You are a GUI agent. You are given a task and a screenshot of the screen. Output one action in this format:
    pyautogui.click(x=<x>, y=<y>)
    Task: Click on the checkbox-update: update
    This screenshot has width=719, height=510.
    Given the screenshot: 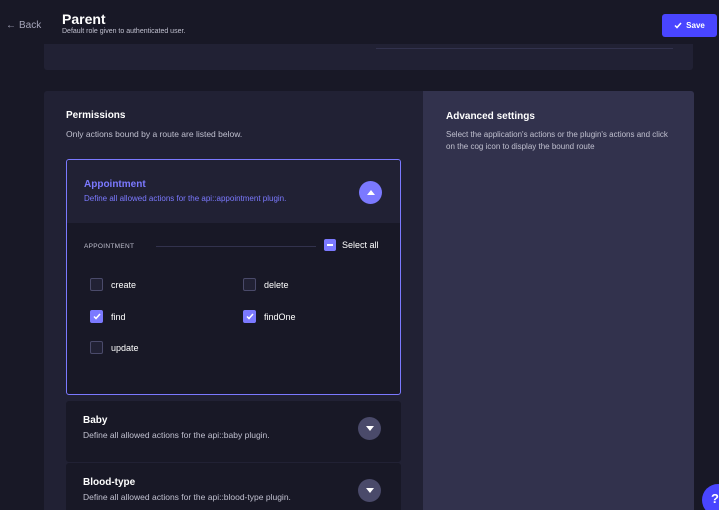 What is the action you would take?
    pyautogui.click(x=114, y=347)
    